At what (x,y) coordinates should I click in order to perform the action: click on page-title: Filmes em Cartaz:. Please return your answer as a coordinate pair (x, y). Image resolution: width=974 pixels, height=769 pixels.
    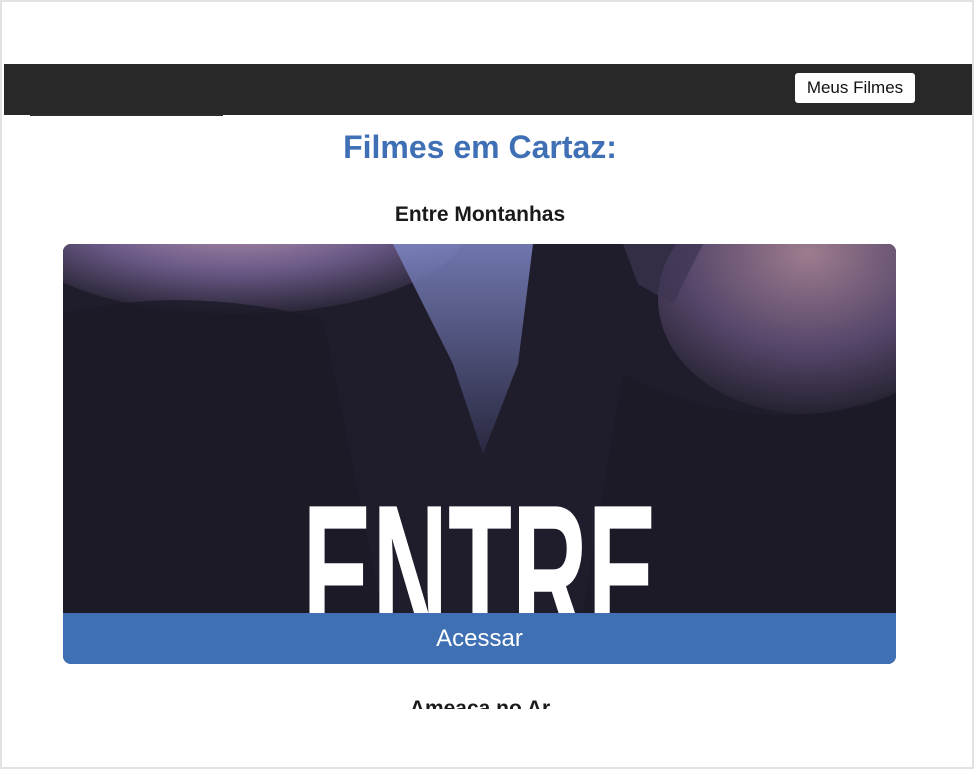
    Looking at the image, I should click on (480, 147).